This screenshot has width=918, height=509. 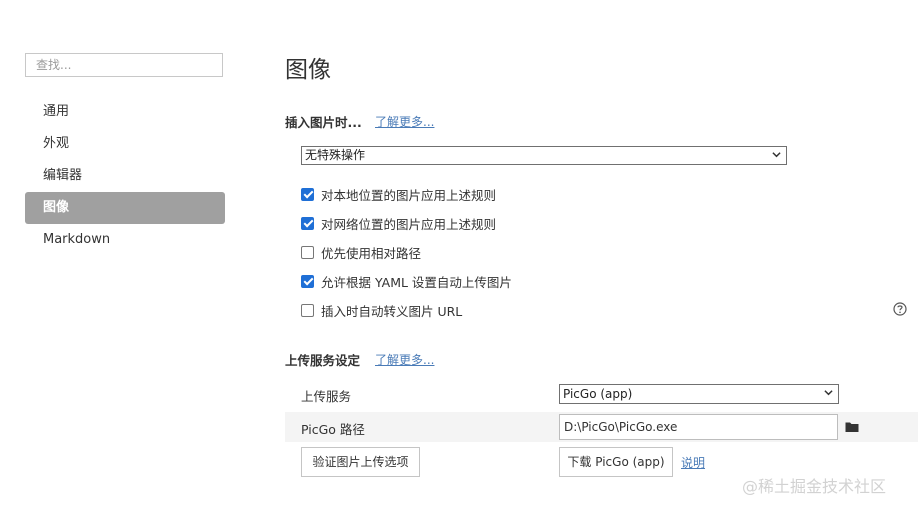 What do you see at coordinates (308, 70) in the screenshot?
I see `page-title: 图像` at bounding box center [308, 70].